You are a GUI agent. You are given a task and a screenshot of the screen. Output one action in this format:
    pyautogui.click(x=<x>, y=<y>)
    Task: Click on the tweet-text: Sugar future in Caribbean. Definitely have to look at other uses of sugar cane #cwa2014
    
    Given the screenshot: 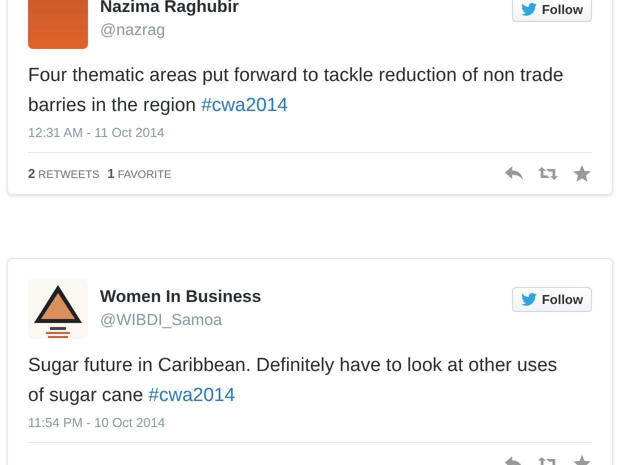 What is the action you would take?
    pyautogui.click(x=293, y=381)
    